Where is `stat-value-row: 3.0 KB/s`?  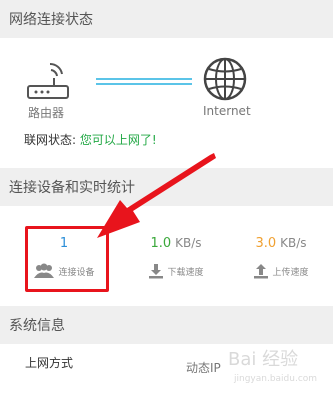
stat-value-row: 3.0 KB/s is located at coordinates (281, 245).